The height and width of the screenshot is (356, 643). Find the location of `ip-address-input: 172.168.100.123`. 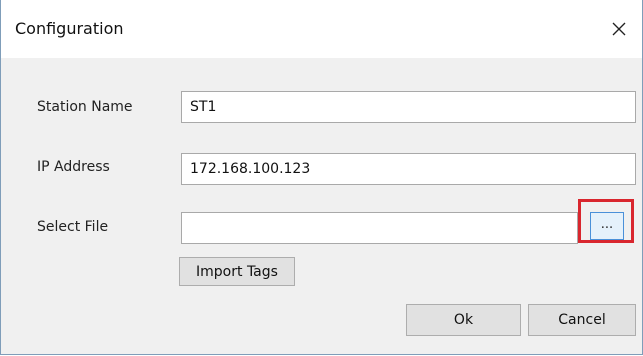

ip-address-input: 172.168.100.123 is located at coordinates (408, 169).